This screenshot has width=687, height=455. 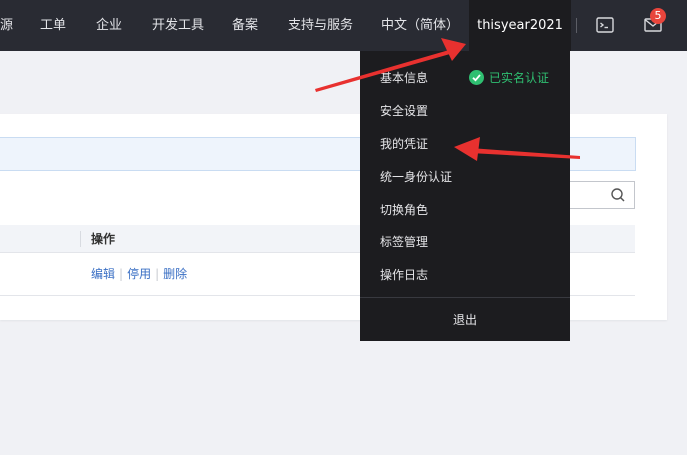 I want to click on menu-item-tag-management: 标签管理, so click(x=404, y=242).